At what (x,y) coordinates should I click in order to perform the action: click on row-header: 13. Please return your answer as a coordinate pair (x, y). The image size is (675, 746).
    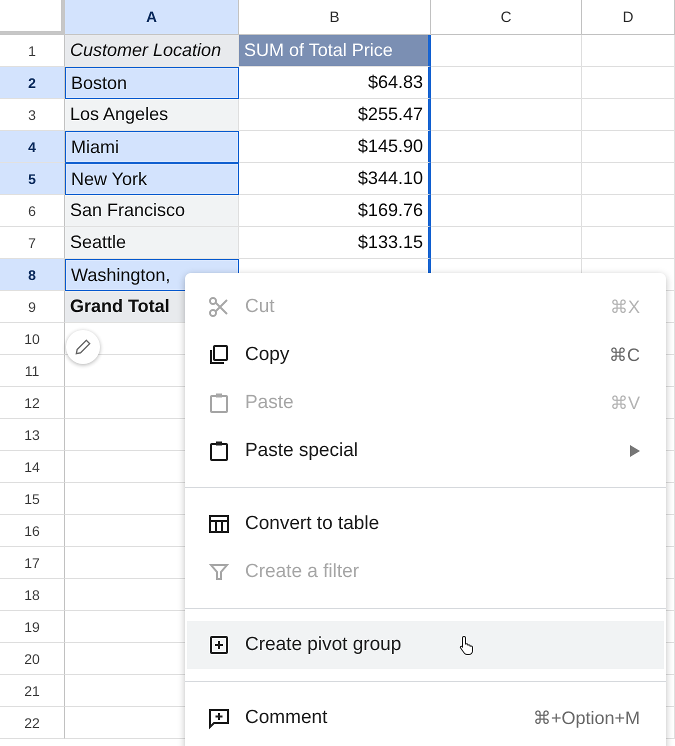
    Looking at the image, I should click on (32, 435).